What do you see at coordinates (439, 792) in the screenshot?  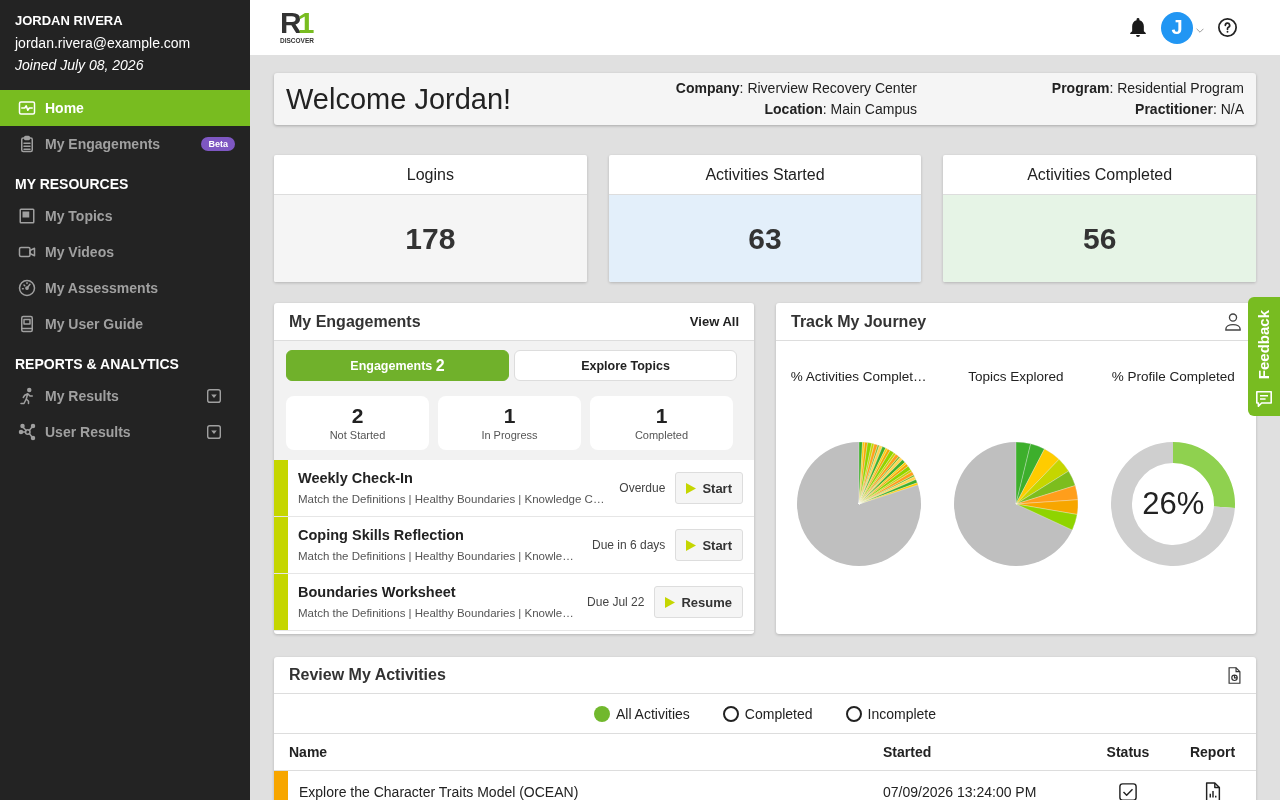 I see `table-cell: Explore the Character Traits Model (OCEAN)` at bounding box center [439, 792].